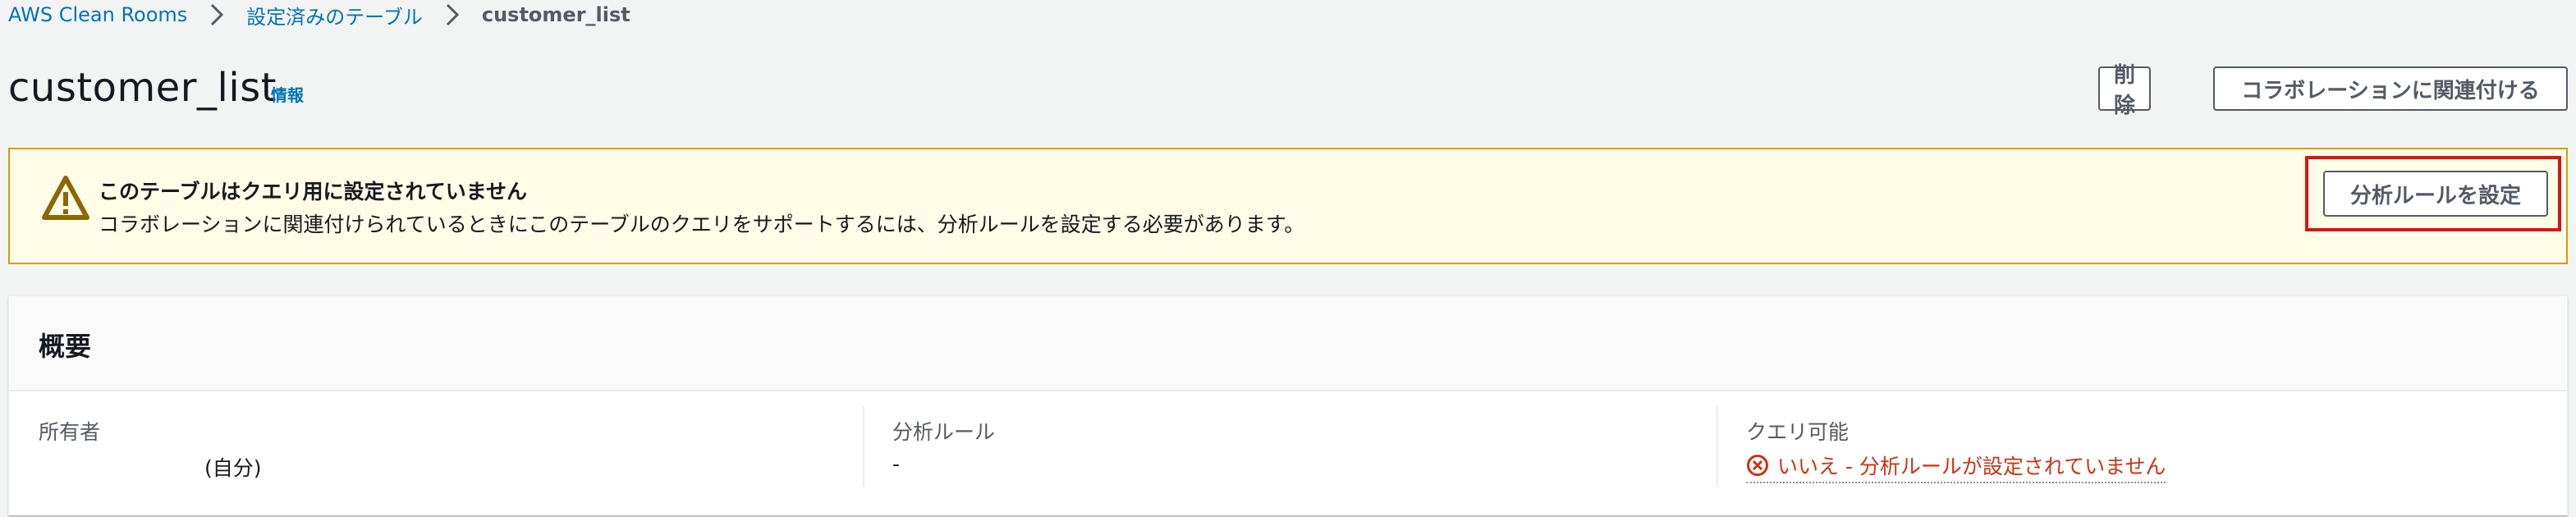 This screenshot has width=2576, height=517. I want to click on configure-analysis-rule-button: 分析ルールを設定, so click(2435, 194).